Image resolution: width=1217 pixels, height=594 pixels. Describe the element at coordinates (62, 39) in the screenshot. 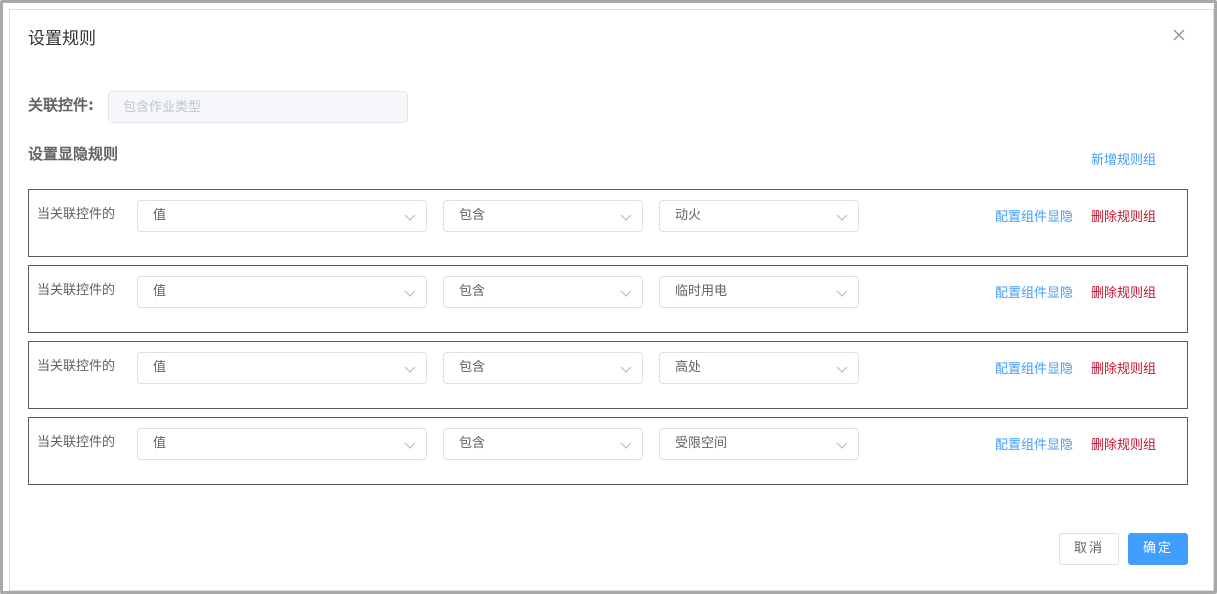

I see `dialog-title: 设置规则` at that location.